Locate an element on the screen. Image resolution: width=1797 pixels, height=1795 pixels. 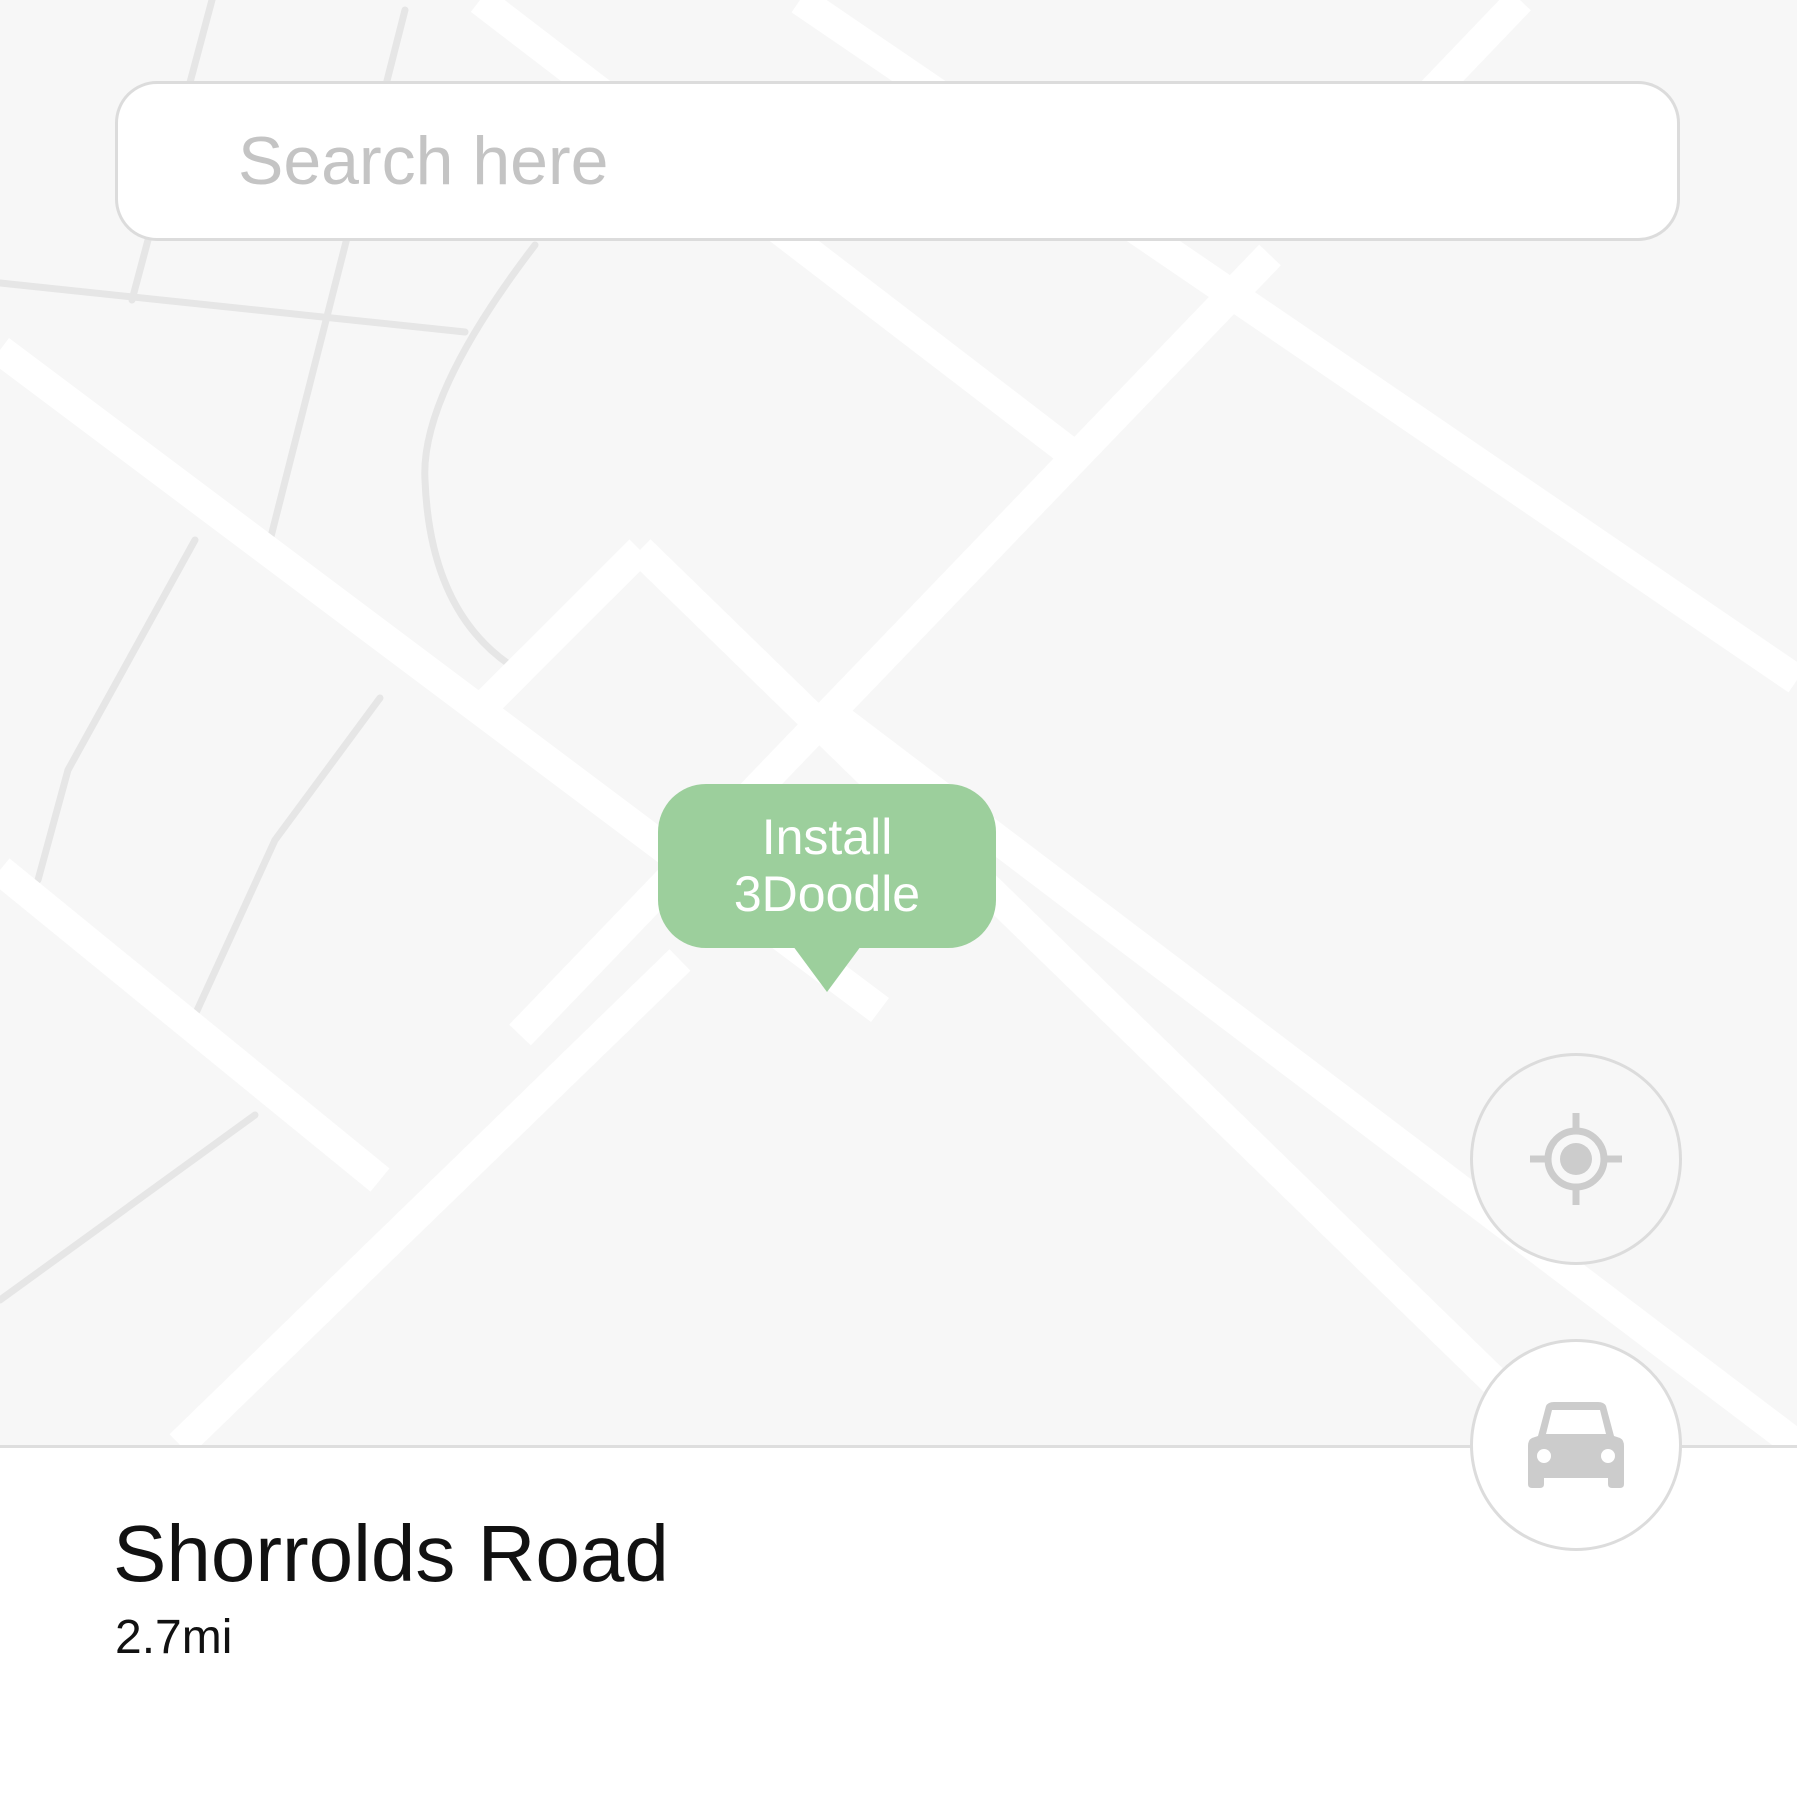
directions-driving-button is located at coordinates (1576, 1445).